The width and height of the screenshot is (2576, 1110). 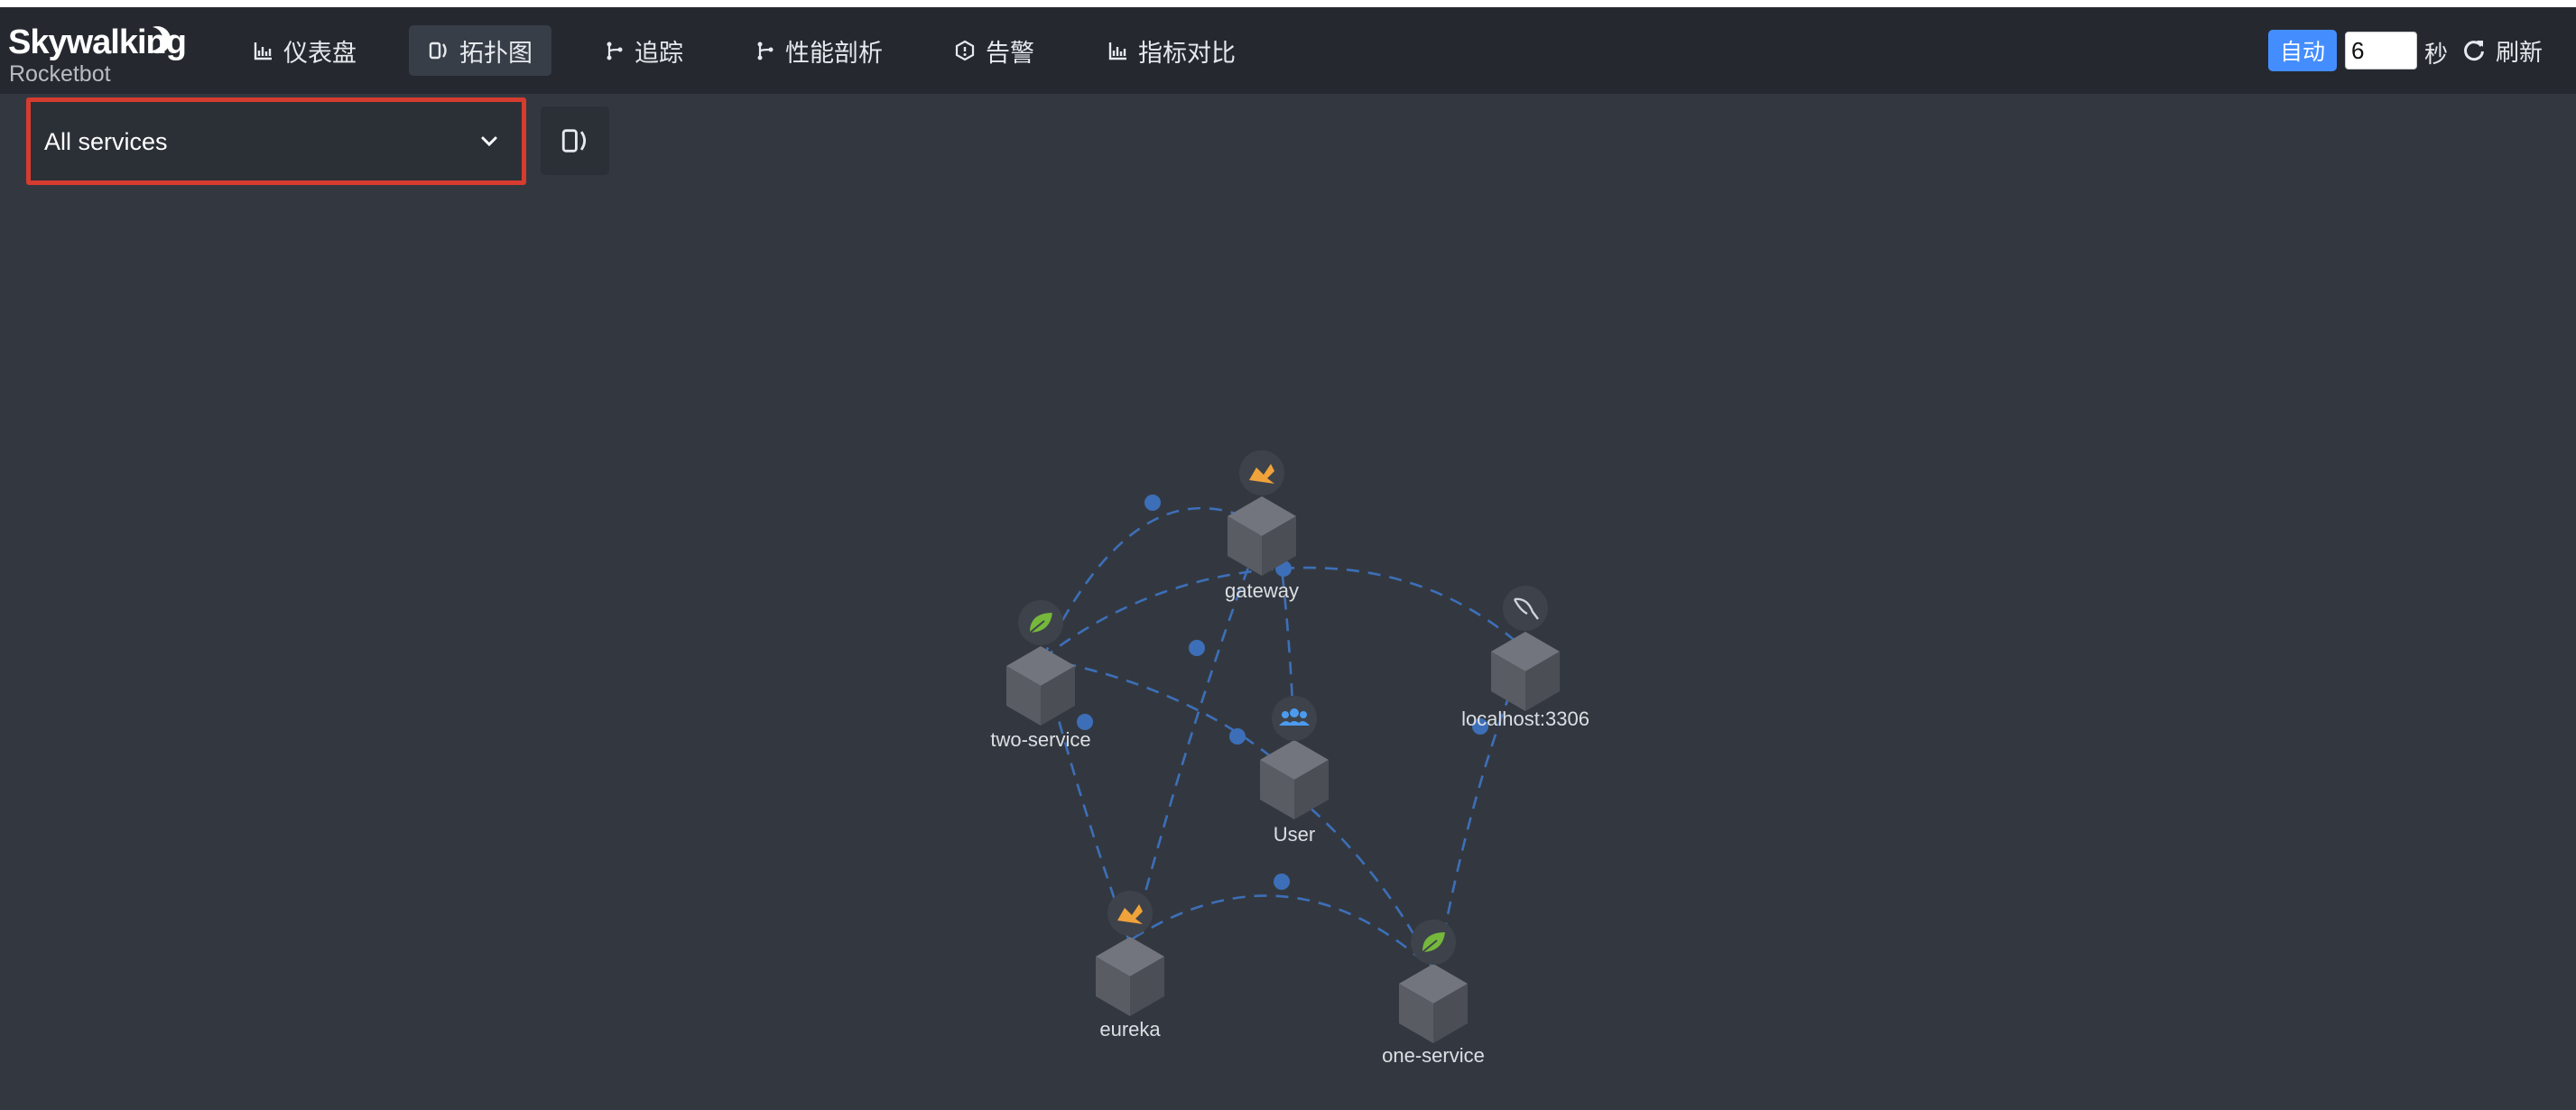 I want to click on node-one-service-label: one-service, so click(x=1433, y=1055).